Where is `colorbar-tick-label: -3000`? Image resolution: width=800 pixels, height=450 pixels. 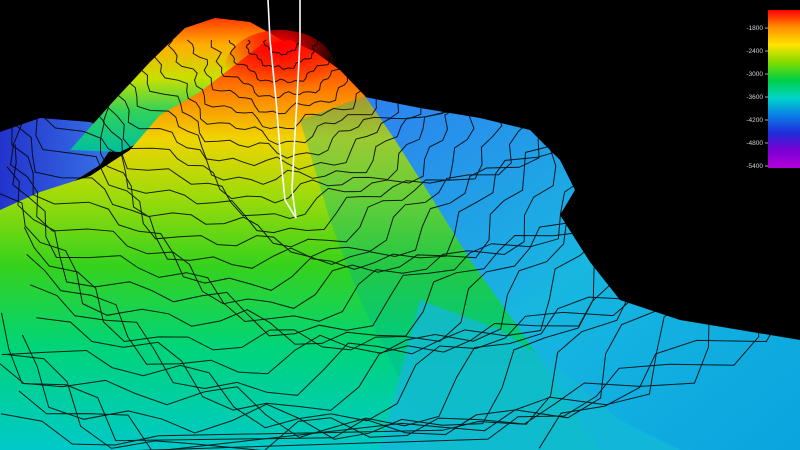
colorbar-tick-label: -3000 is located at coordinates (754, 74).